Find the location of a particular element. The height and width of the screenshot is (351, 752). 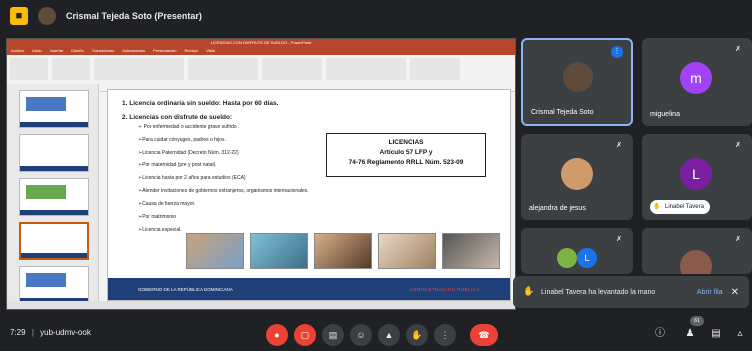

participant-tile: L ✗ is located at coordinates (577, 251).